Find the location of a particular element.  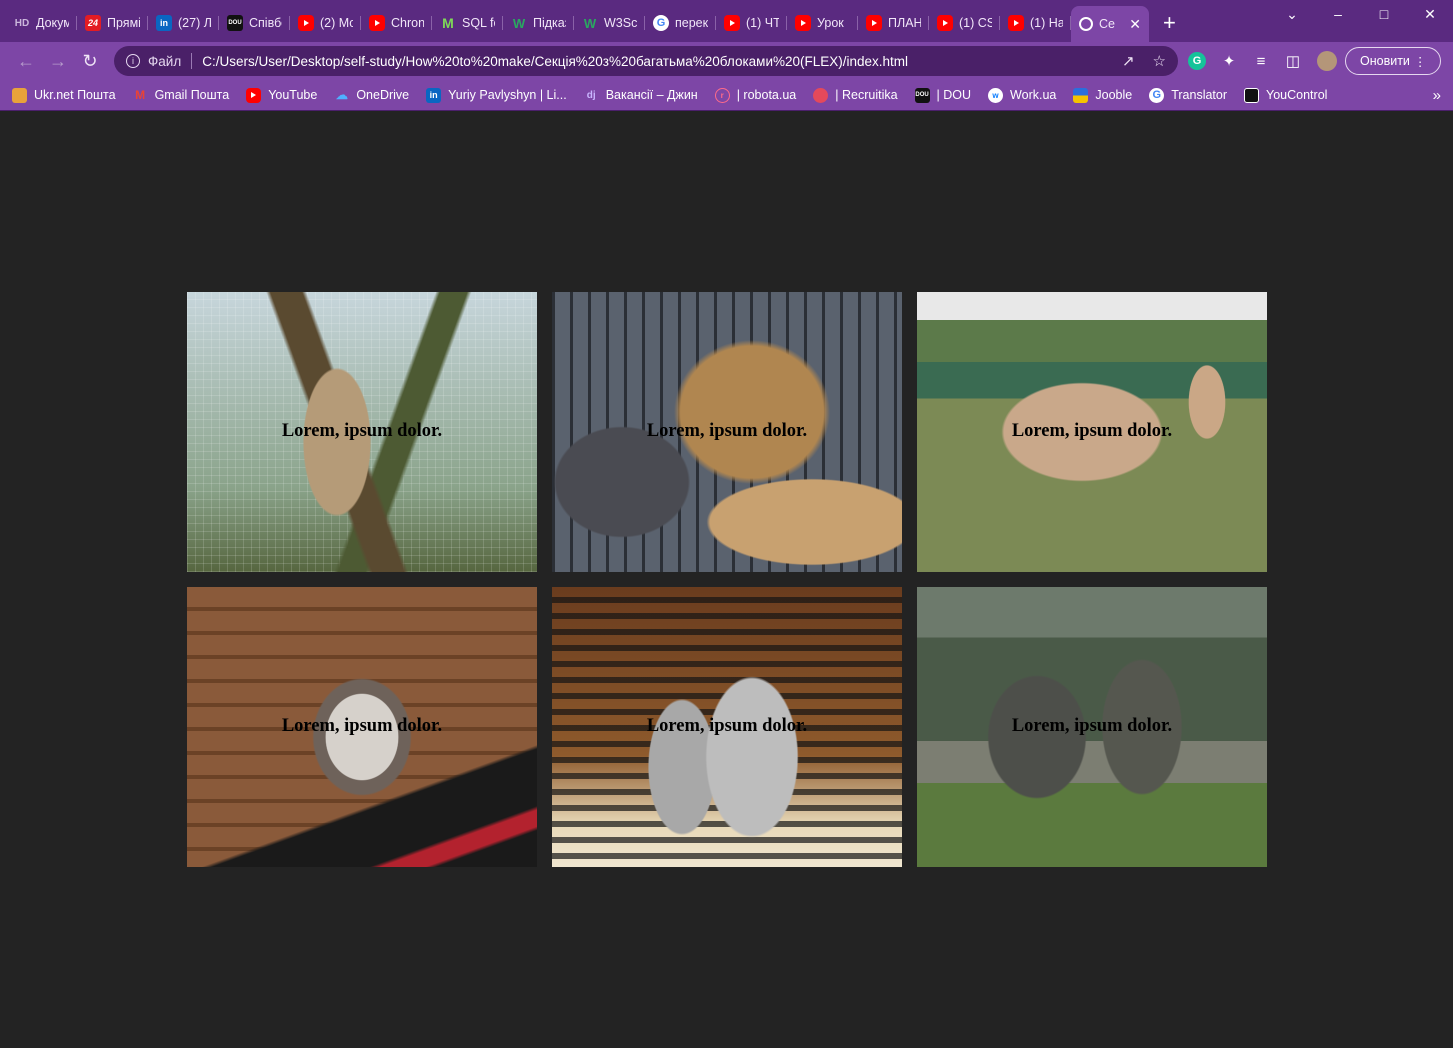

tab: W Підказ is located at coordinates (538, 23).